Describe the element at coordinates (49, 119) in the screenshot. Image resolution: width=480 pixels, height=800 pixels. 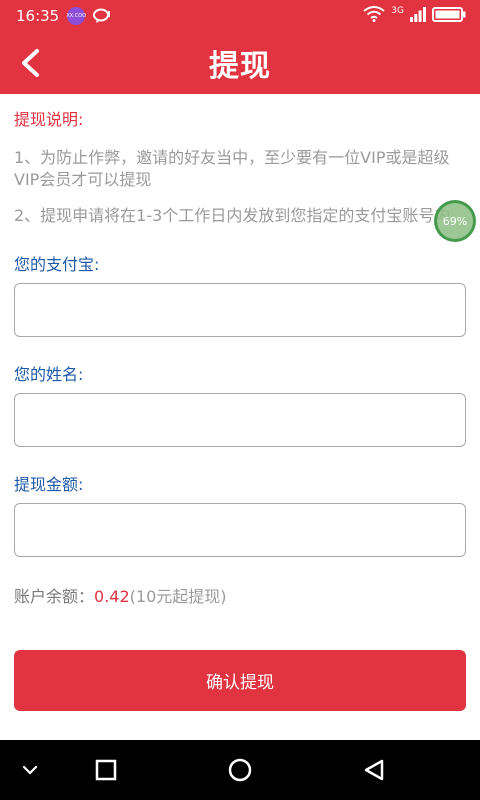
I see `notice-title: 提现说明:` at that location.